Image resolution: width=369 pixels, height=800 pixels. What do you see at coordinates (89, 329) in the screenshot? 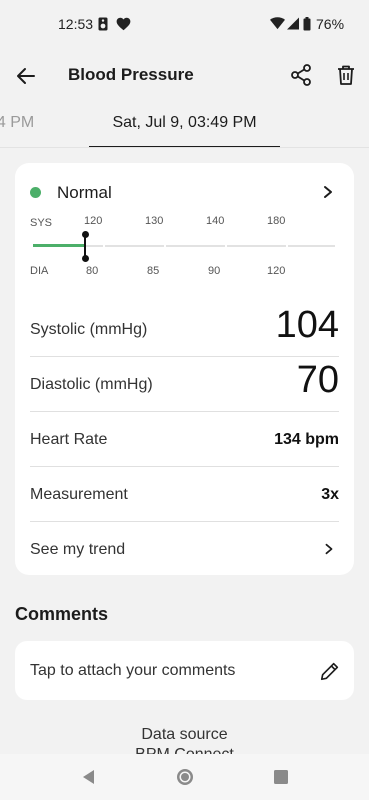
I see `systolic-label: Systolic (mmHg)` at bounding box center [89, 329].